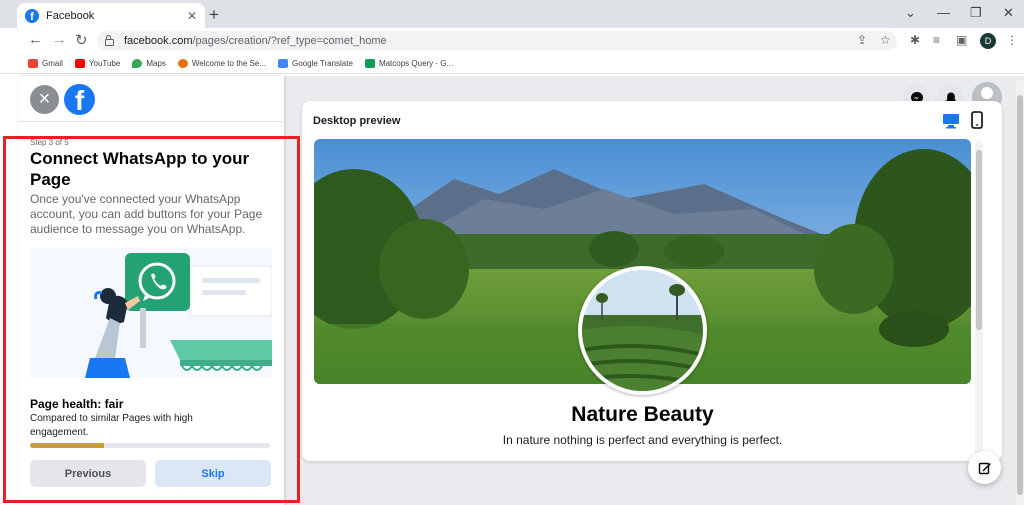  What do you see at coordinates (1008, 13) in the screenshot?
I see `close-window-icon: ✕` at bounding box center [1008, 13].